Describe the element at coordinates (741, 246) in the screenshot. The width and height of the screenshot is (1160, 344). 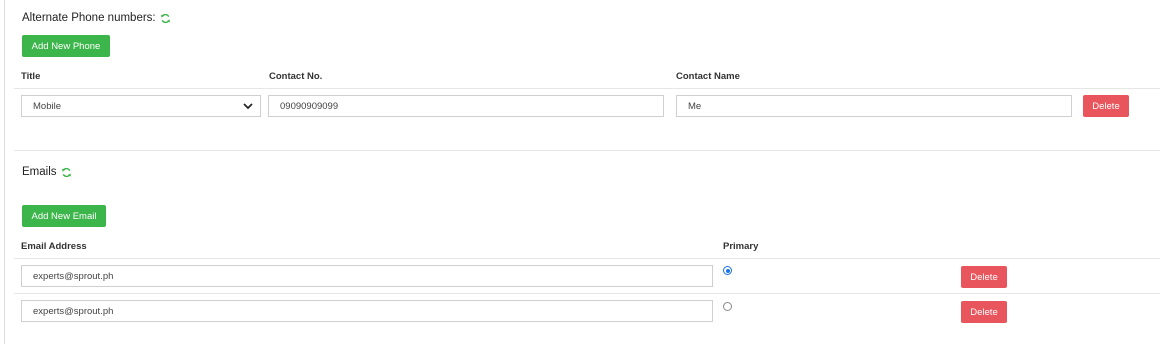
I see `column-header-primary: Primary` at that location.